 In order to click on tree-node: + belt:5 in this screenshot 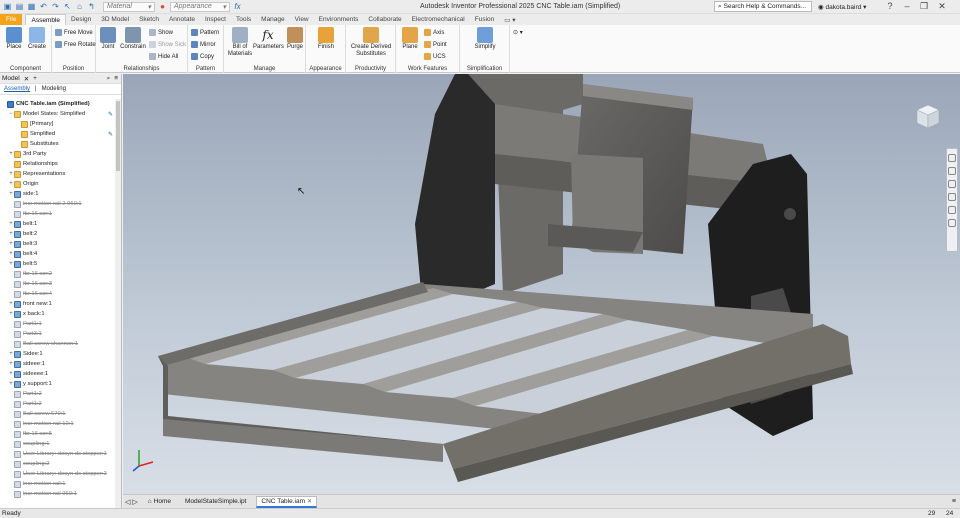, I will do `click(57, 264)`.